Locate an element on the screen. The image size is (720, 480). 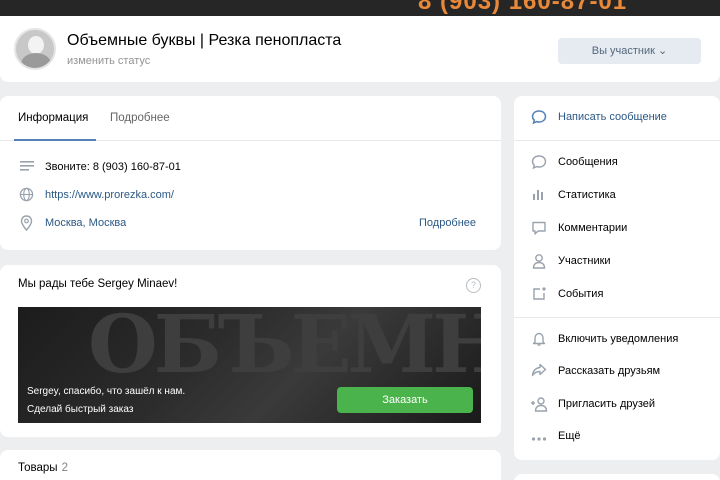
welcome-title: Мы рады тебе Sergey Minaev! is located at coordinates (98, 284).